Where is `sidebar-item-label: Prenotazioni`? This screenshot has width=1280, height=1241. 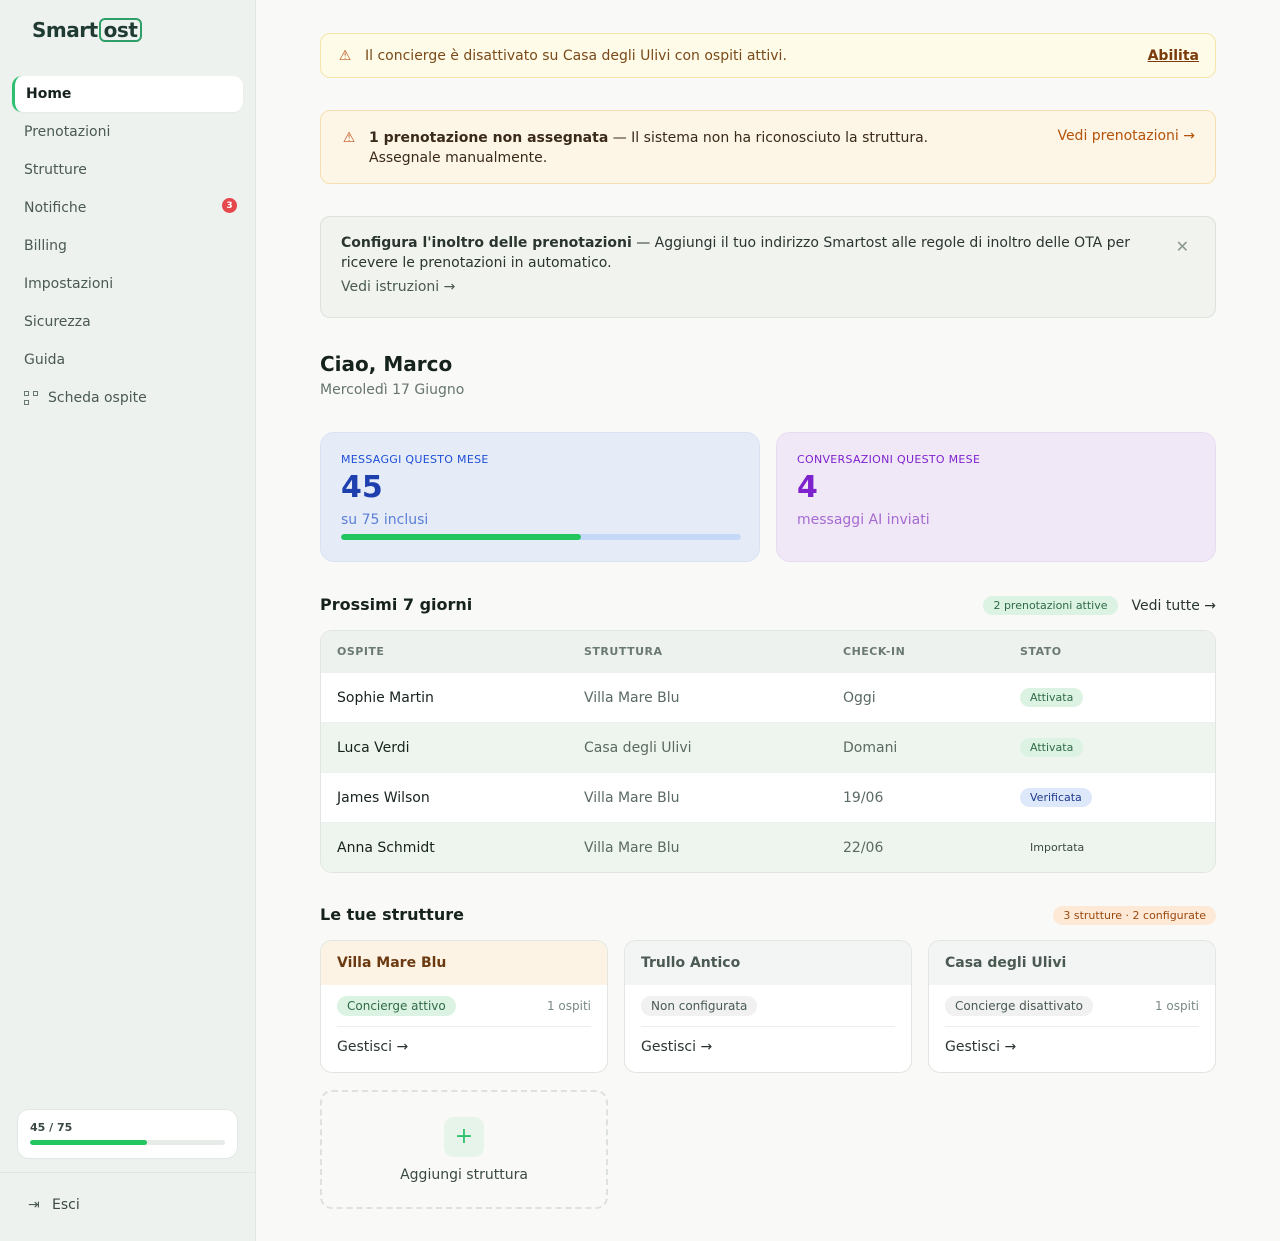
sidebar-item-label: Prenotazioni is located at coordinates (67, 132).